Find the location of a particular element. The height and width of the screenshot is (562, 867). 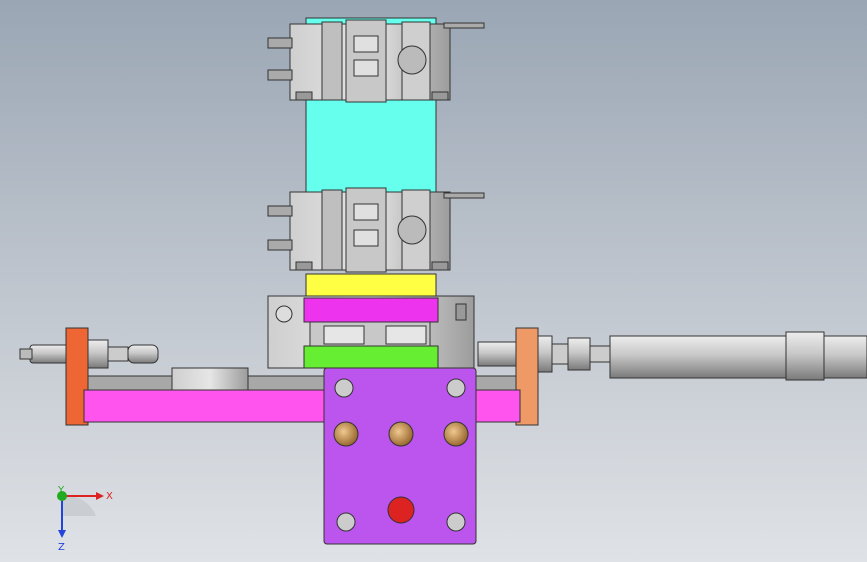

x-axis-label: X is located at coordinates (109, 496).